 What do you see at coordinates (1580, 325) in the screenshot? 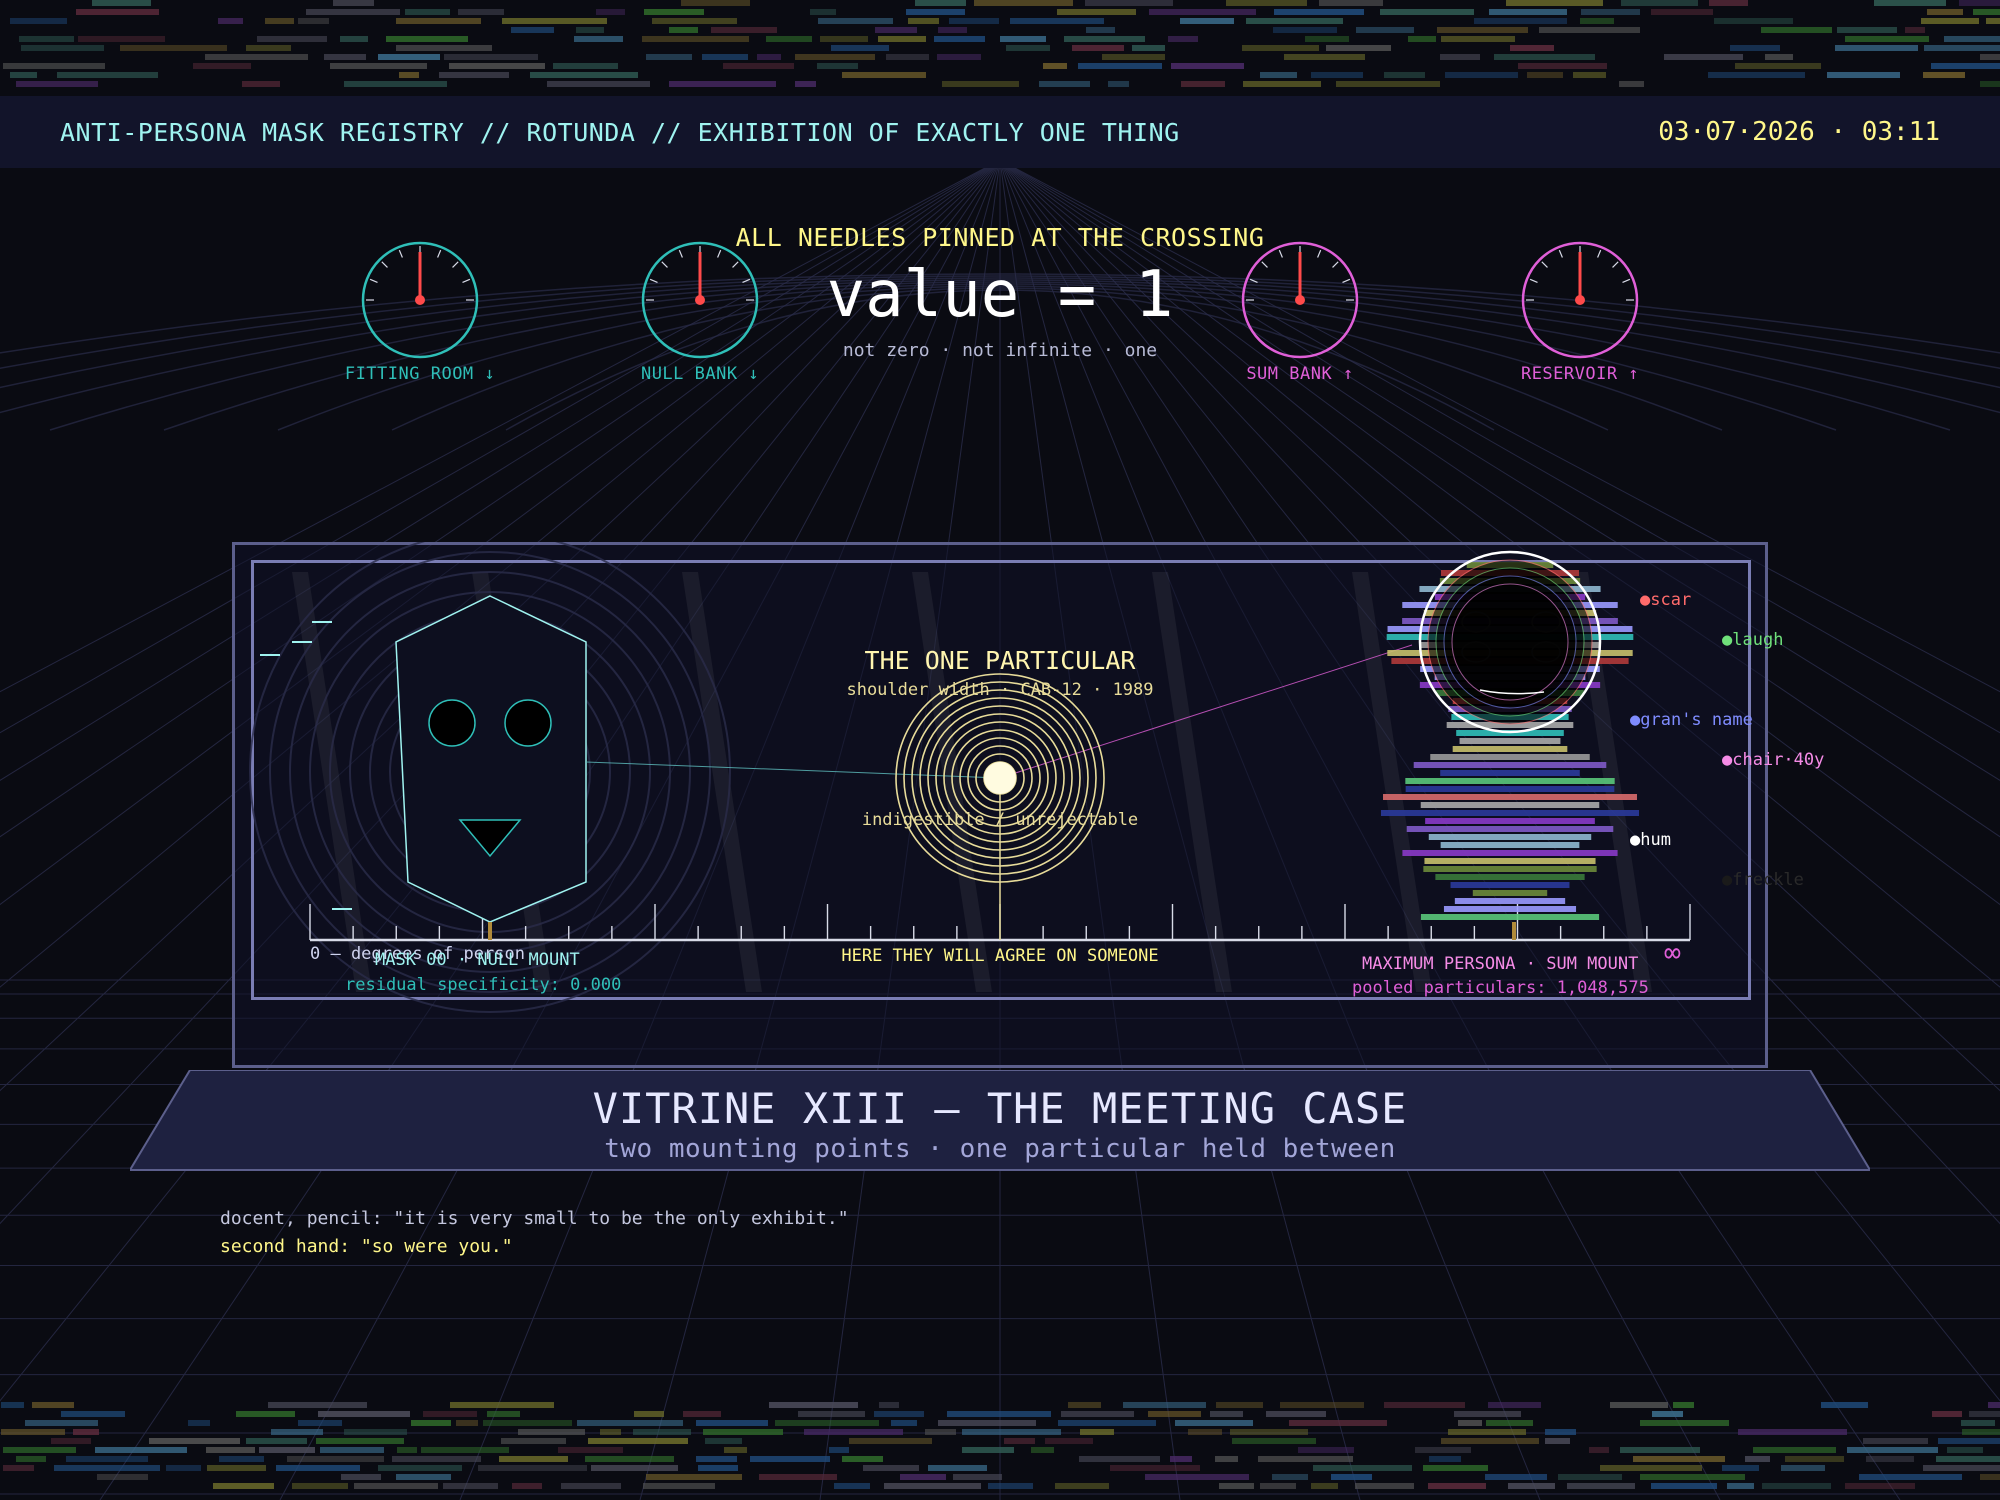
I see `gauge-reservoir: RESERVOIR ↑` at bounding box center [1580, 325].